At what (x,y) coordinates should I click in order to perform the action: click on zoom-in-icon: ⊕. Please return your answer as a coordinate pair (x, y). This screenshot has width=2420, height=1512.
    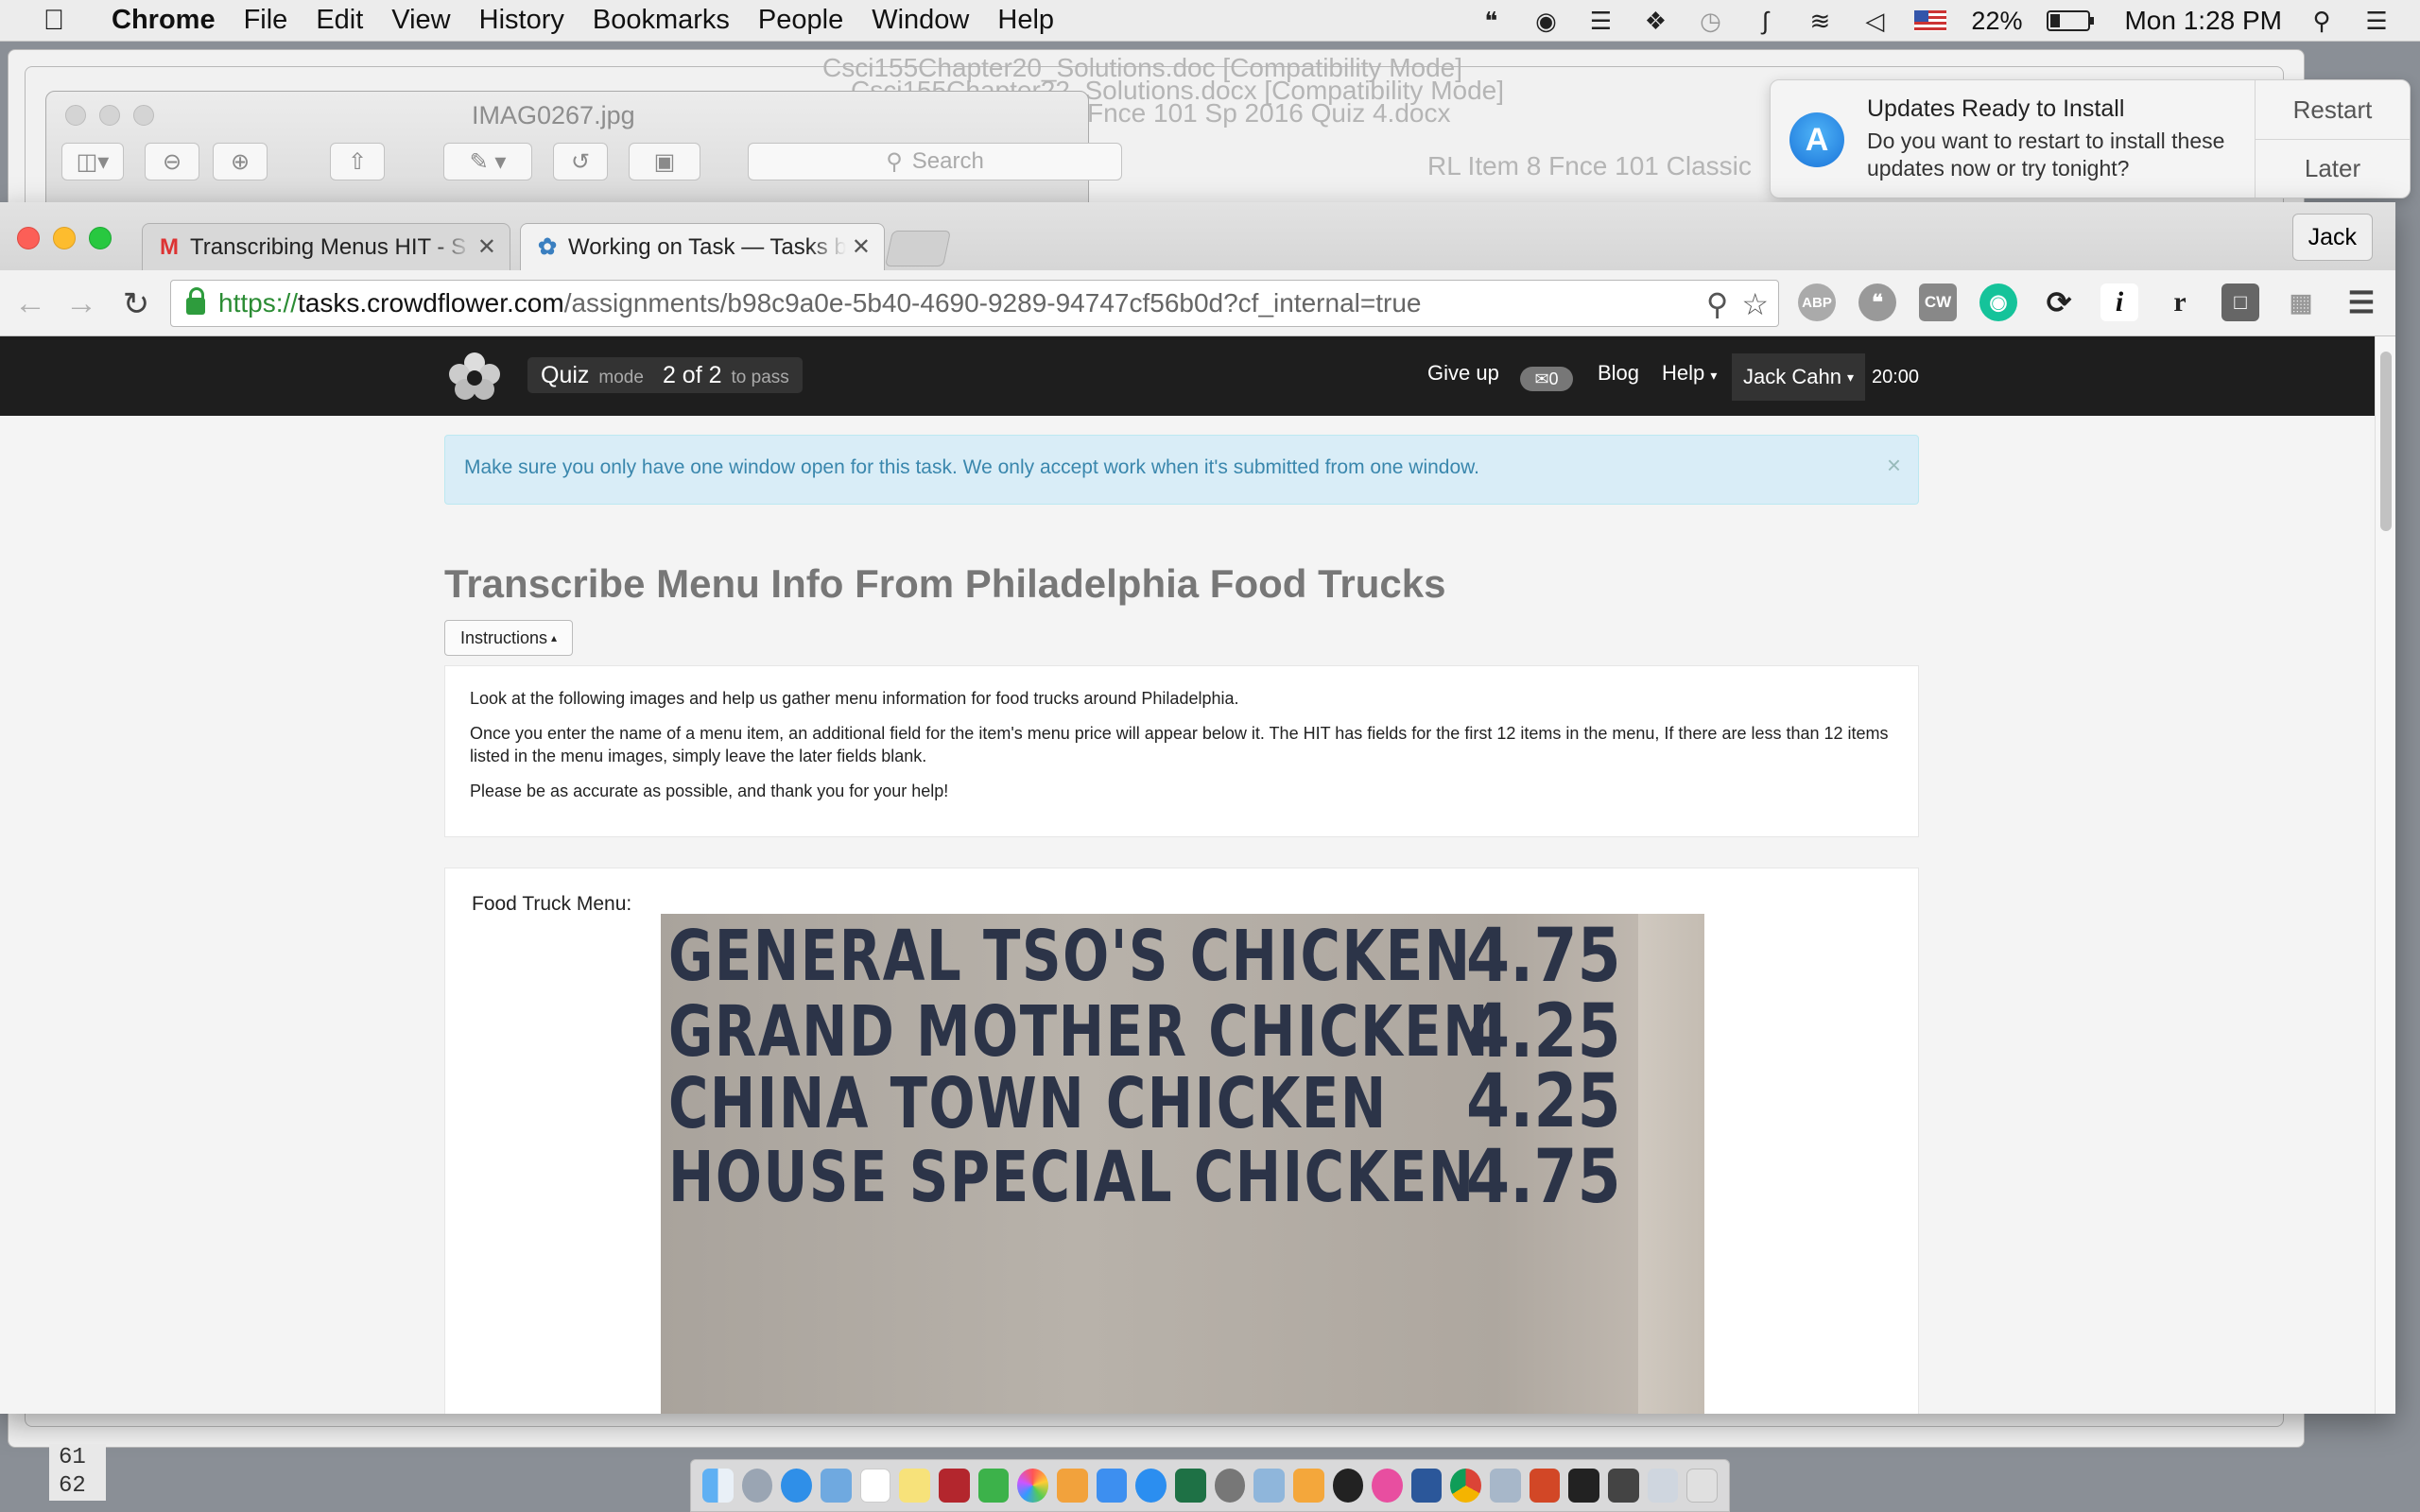
    Looking at the image, I should click on (241, 161).